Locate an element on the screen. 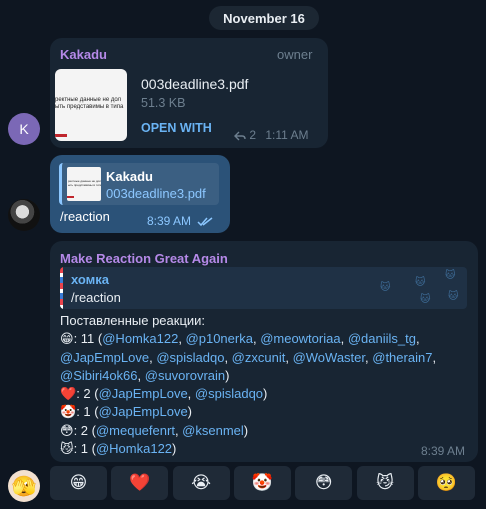 This screenshot has width=486, height=509. reaction-emoji: 😳 is located at coordinates (67, 430).